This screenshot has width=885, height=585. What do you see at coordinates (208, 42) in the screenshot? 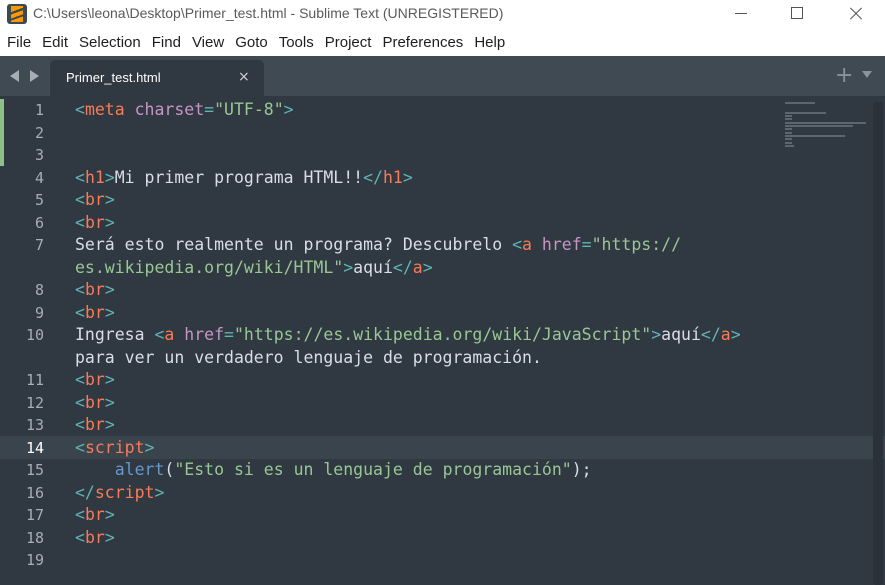
I see `menu-view: View` at bounding box center [208, 42].